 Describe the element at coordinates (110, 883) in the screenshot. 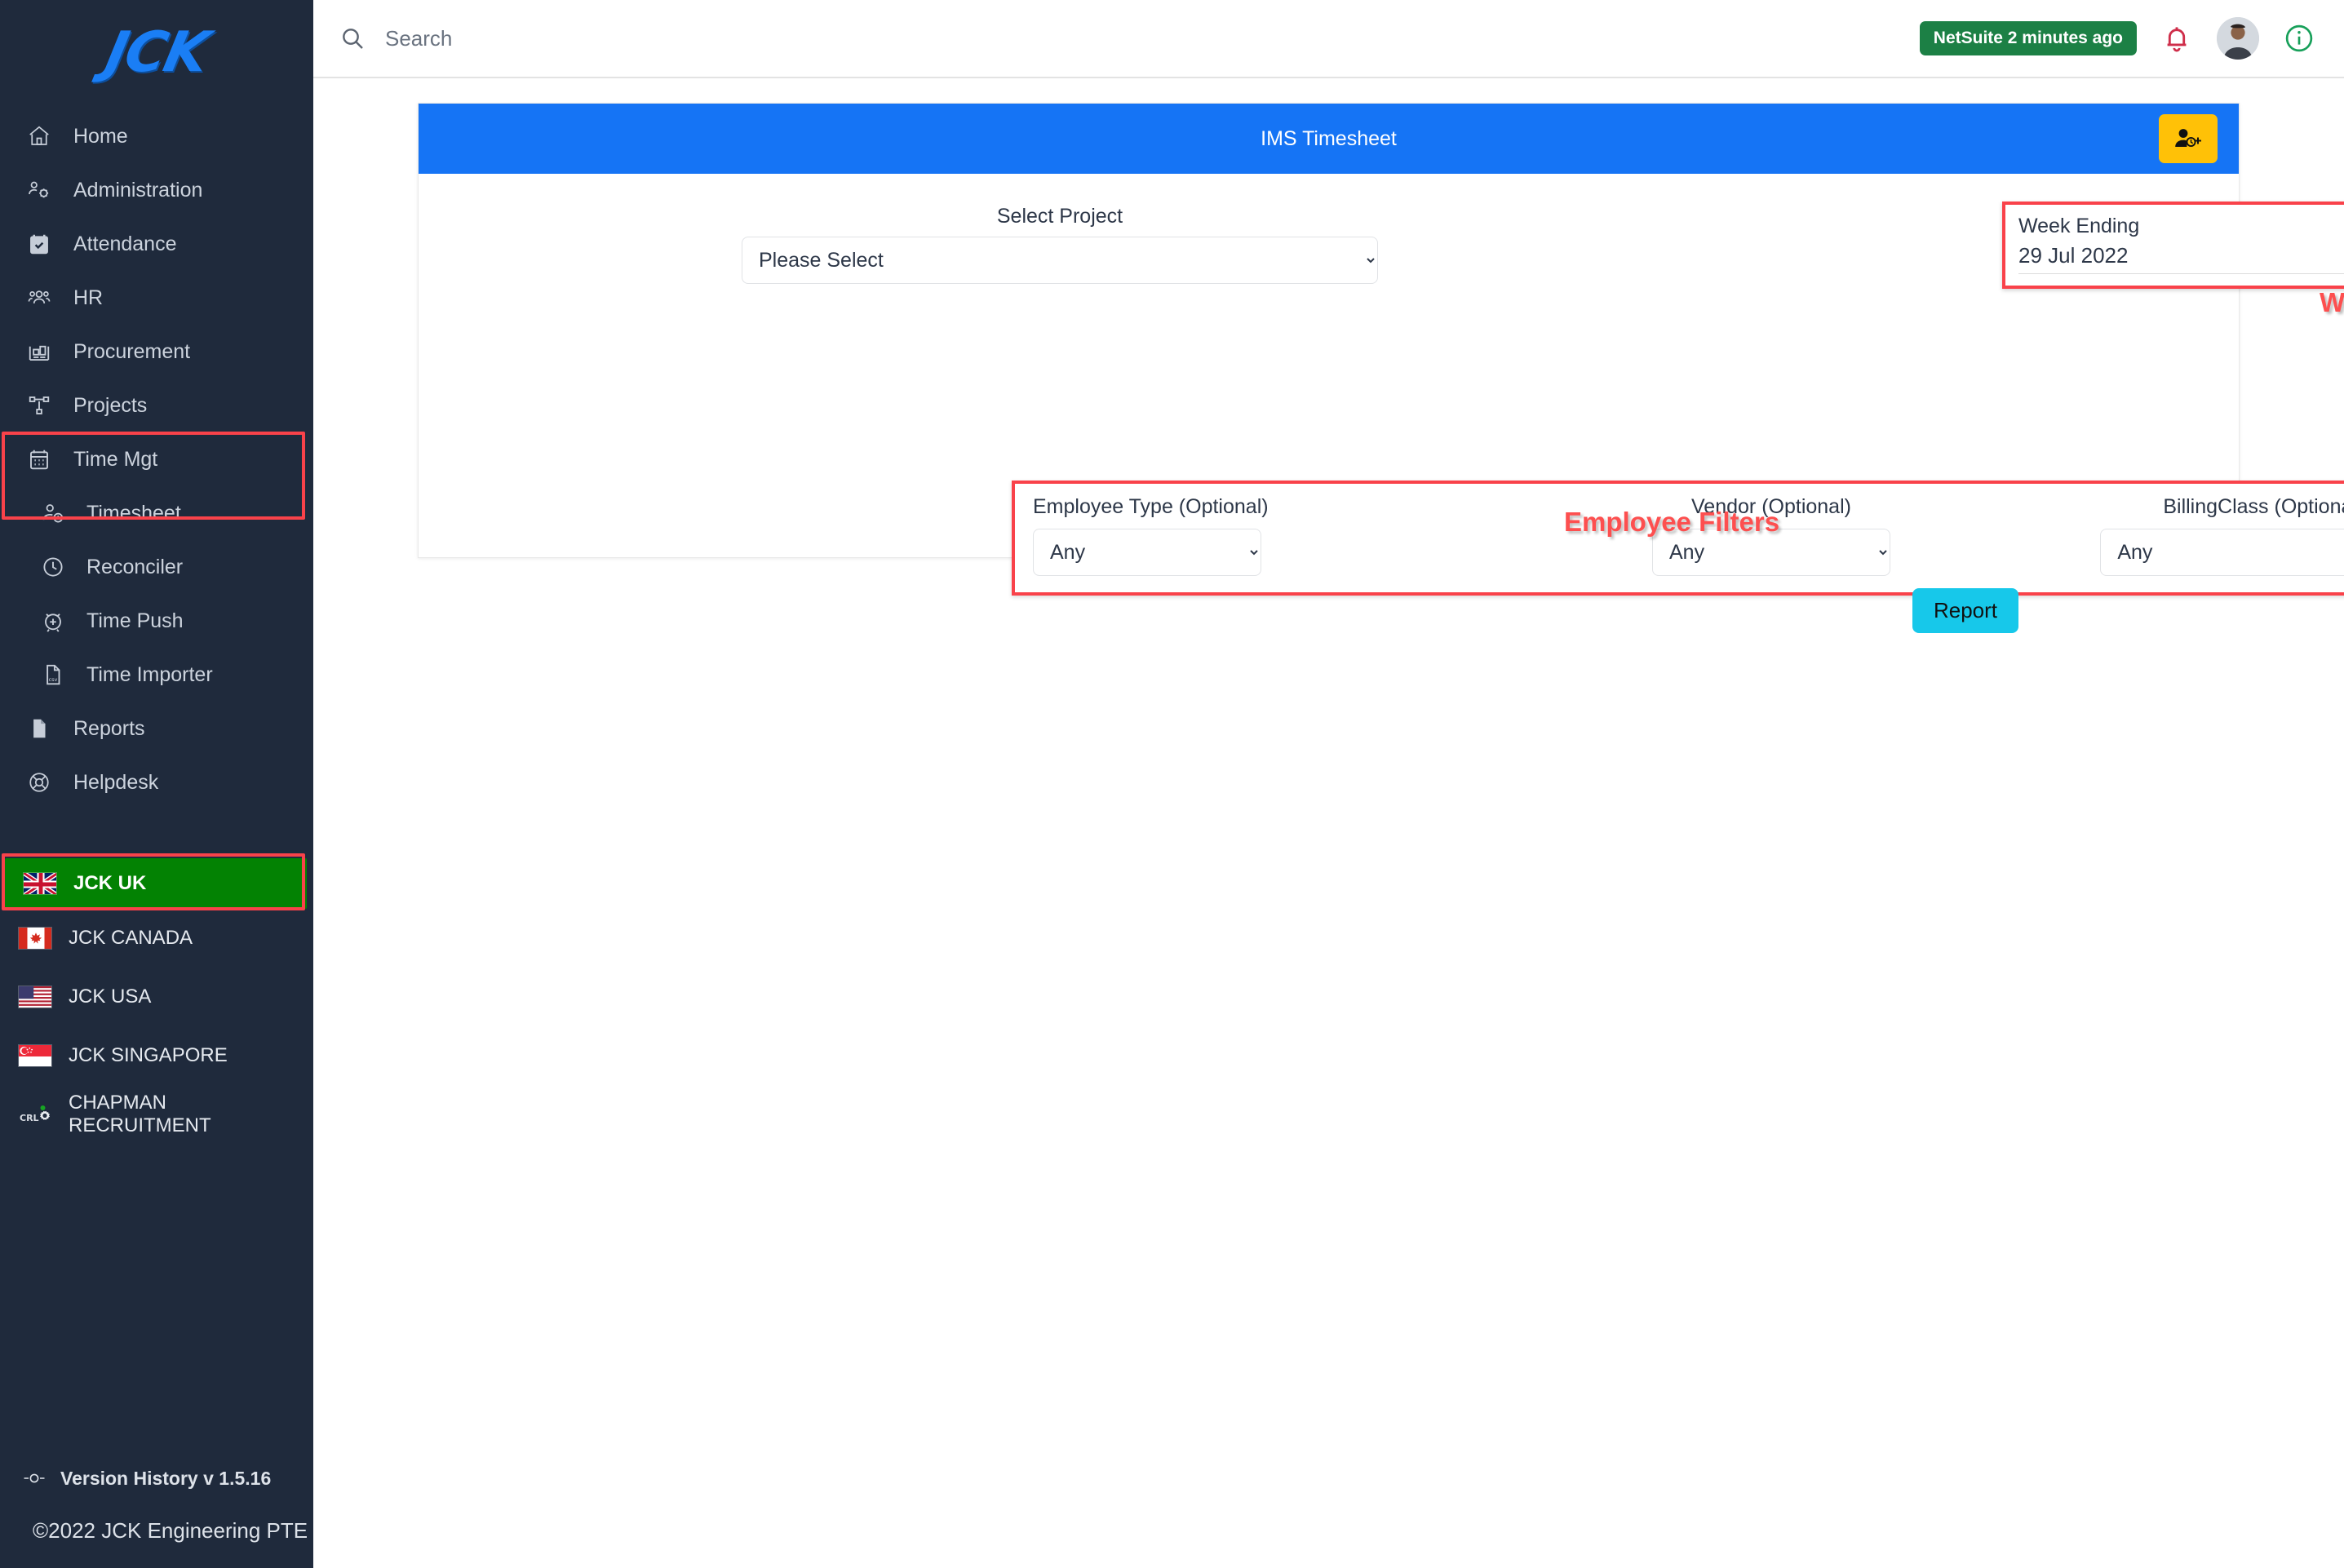

I see `company-item-label: JCK UK` at that location.